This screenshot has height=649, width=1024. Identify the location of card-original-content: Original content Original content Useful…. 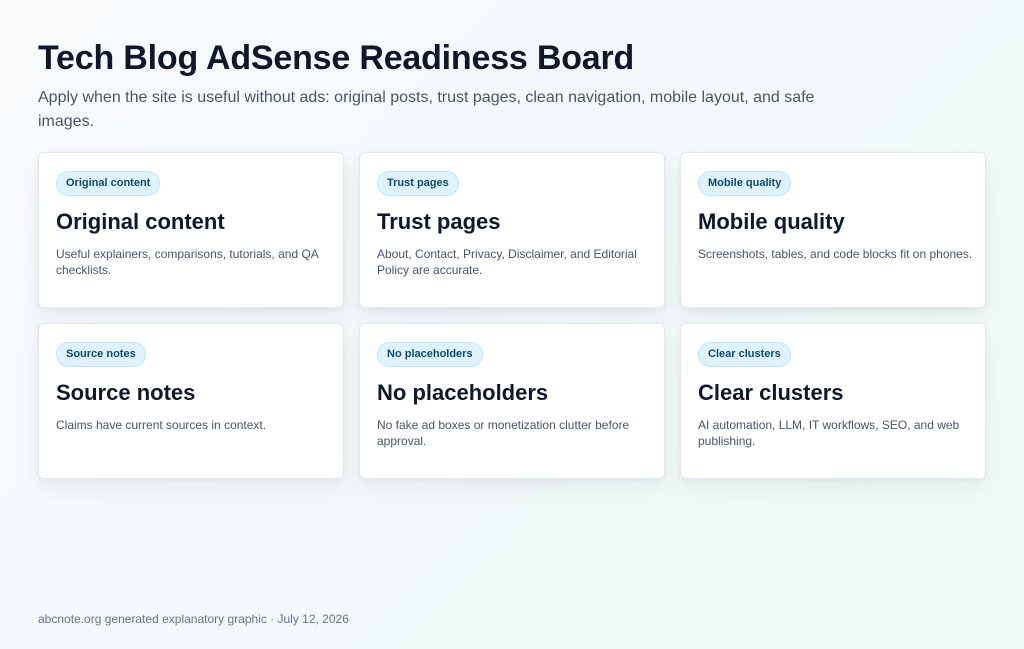
(191, 230).